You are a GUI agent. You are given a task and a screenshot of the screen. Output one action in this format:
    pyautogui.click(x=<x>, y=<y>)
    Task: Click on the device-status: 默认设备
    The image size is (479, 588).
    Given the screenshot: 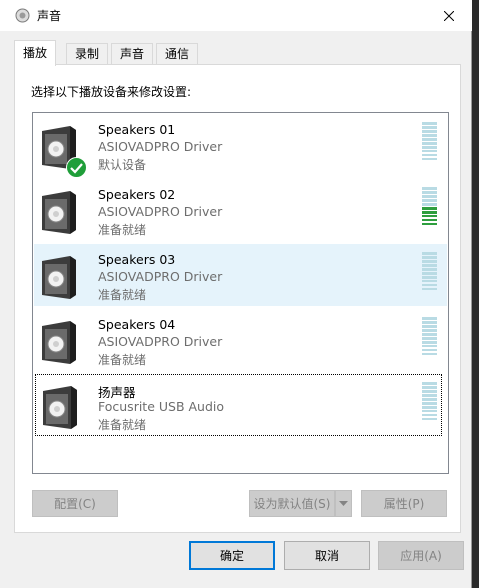 What is the action you would take?
    pyautogui.click(x=122, y=165)
    